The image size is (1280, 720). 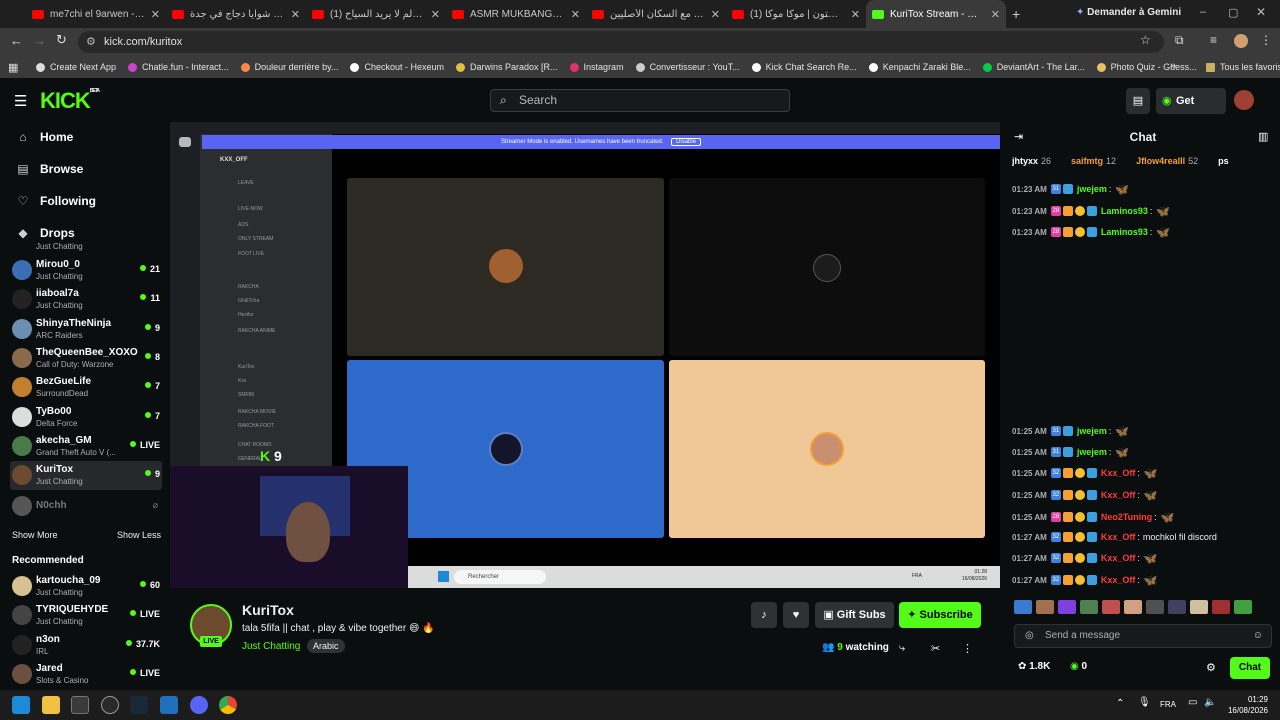 What do you see at coordinates (1144, 702) in the screenshot?
I see `microphone-icon: 🎙` at bounding box center [1144, 702].